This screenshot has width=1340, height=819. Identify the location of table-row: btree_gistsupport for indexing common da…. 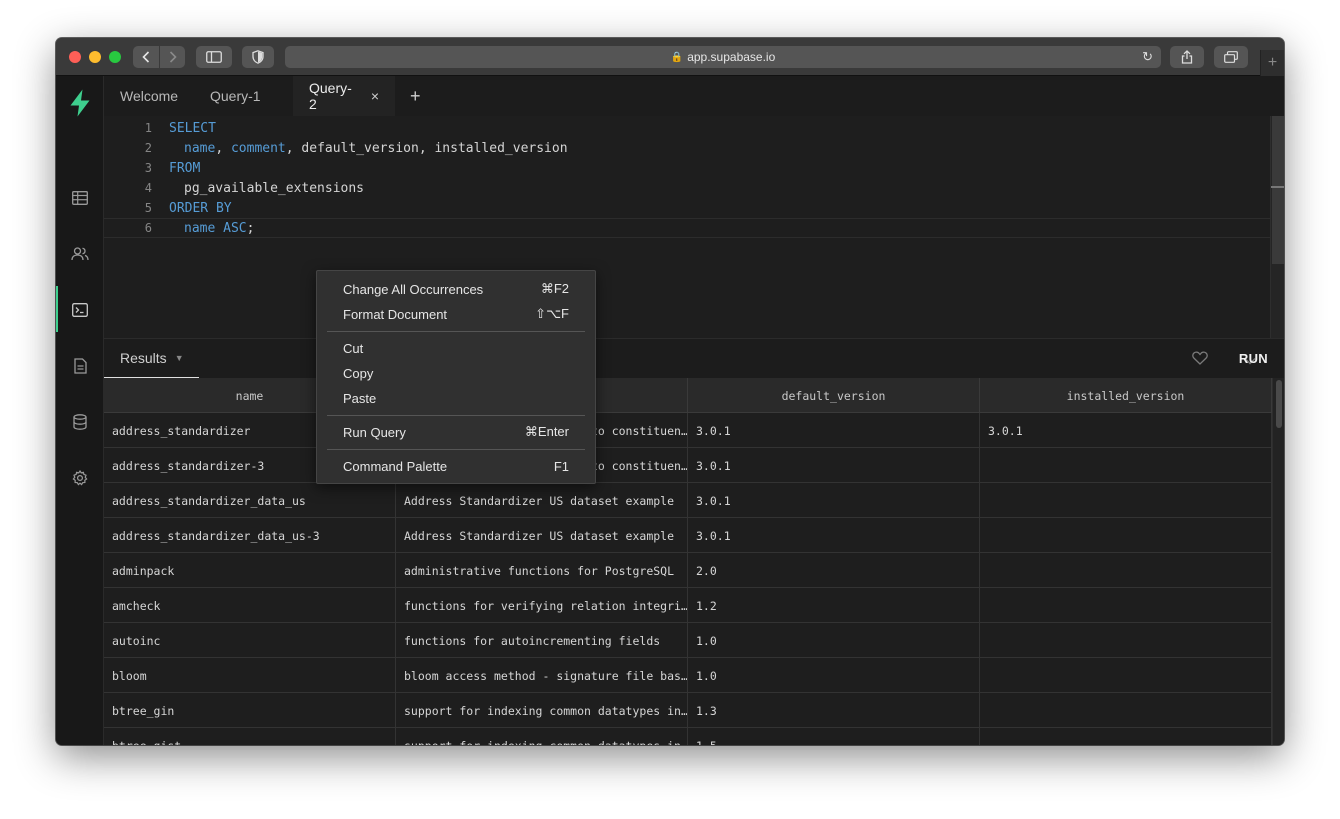
(688, 736).